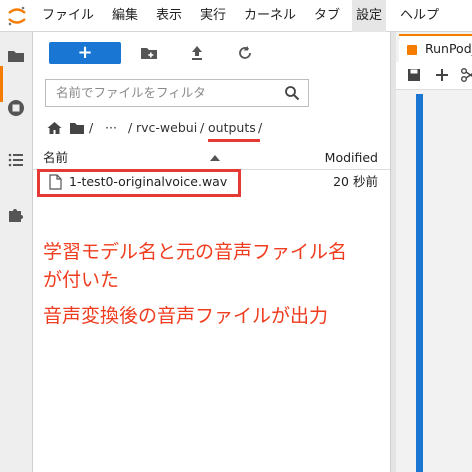 This screenshot has height=472, width=472. What do you see at coordinates (166, 128) in the screenshot?
I see `breadcrumb-rvc-webui: rvc-webui` at bounding box center [166, 128].